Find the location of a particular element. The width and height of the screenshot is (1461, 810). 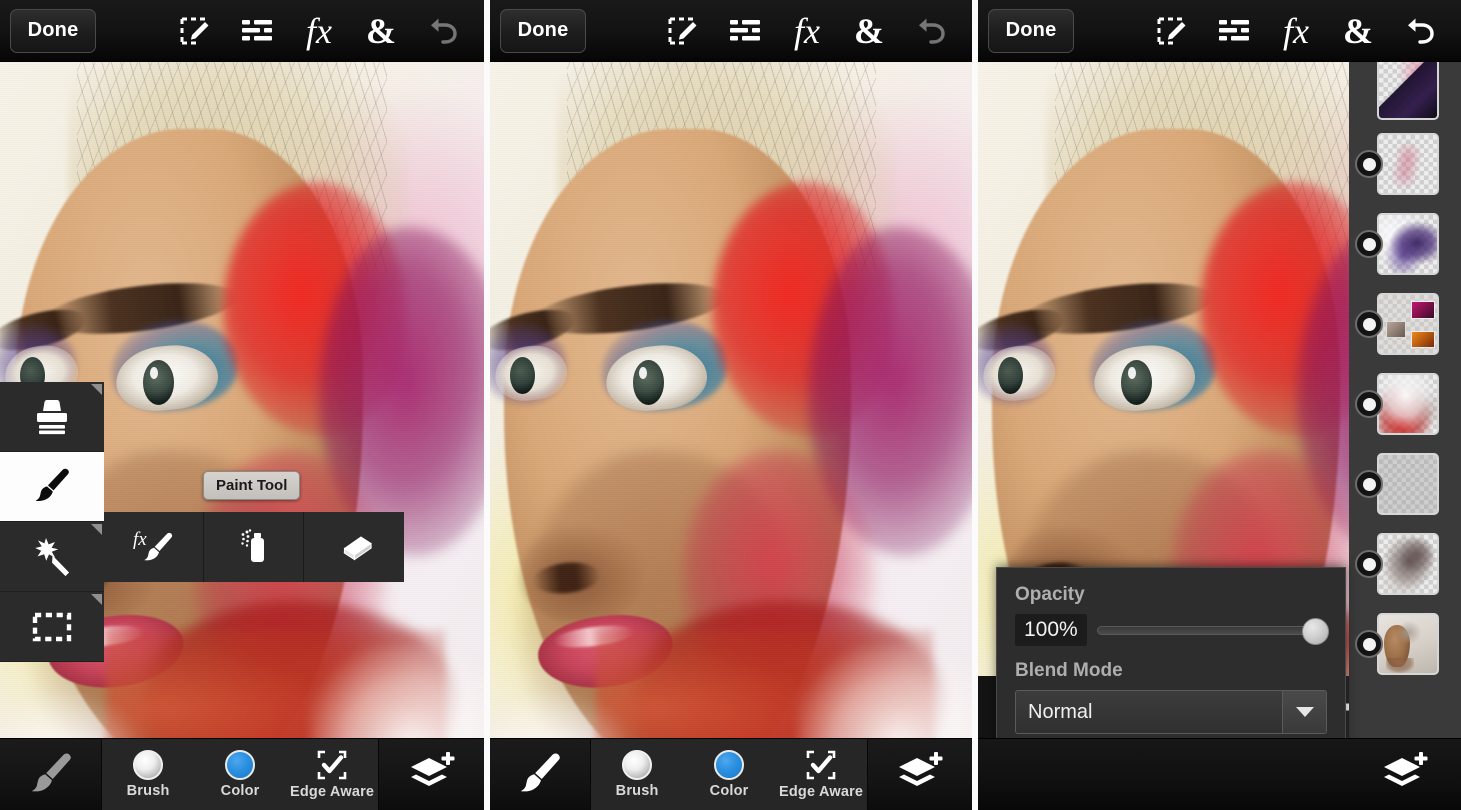

top-toolbar-1: Done fx & is located at coordinates (242, 31).